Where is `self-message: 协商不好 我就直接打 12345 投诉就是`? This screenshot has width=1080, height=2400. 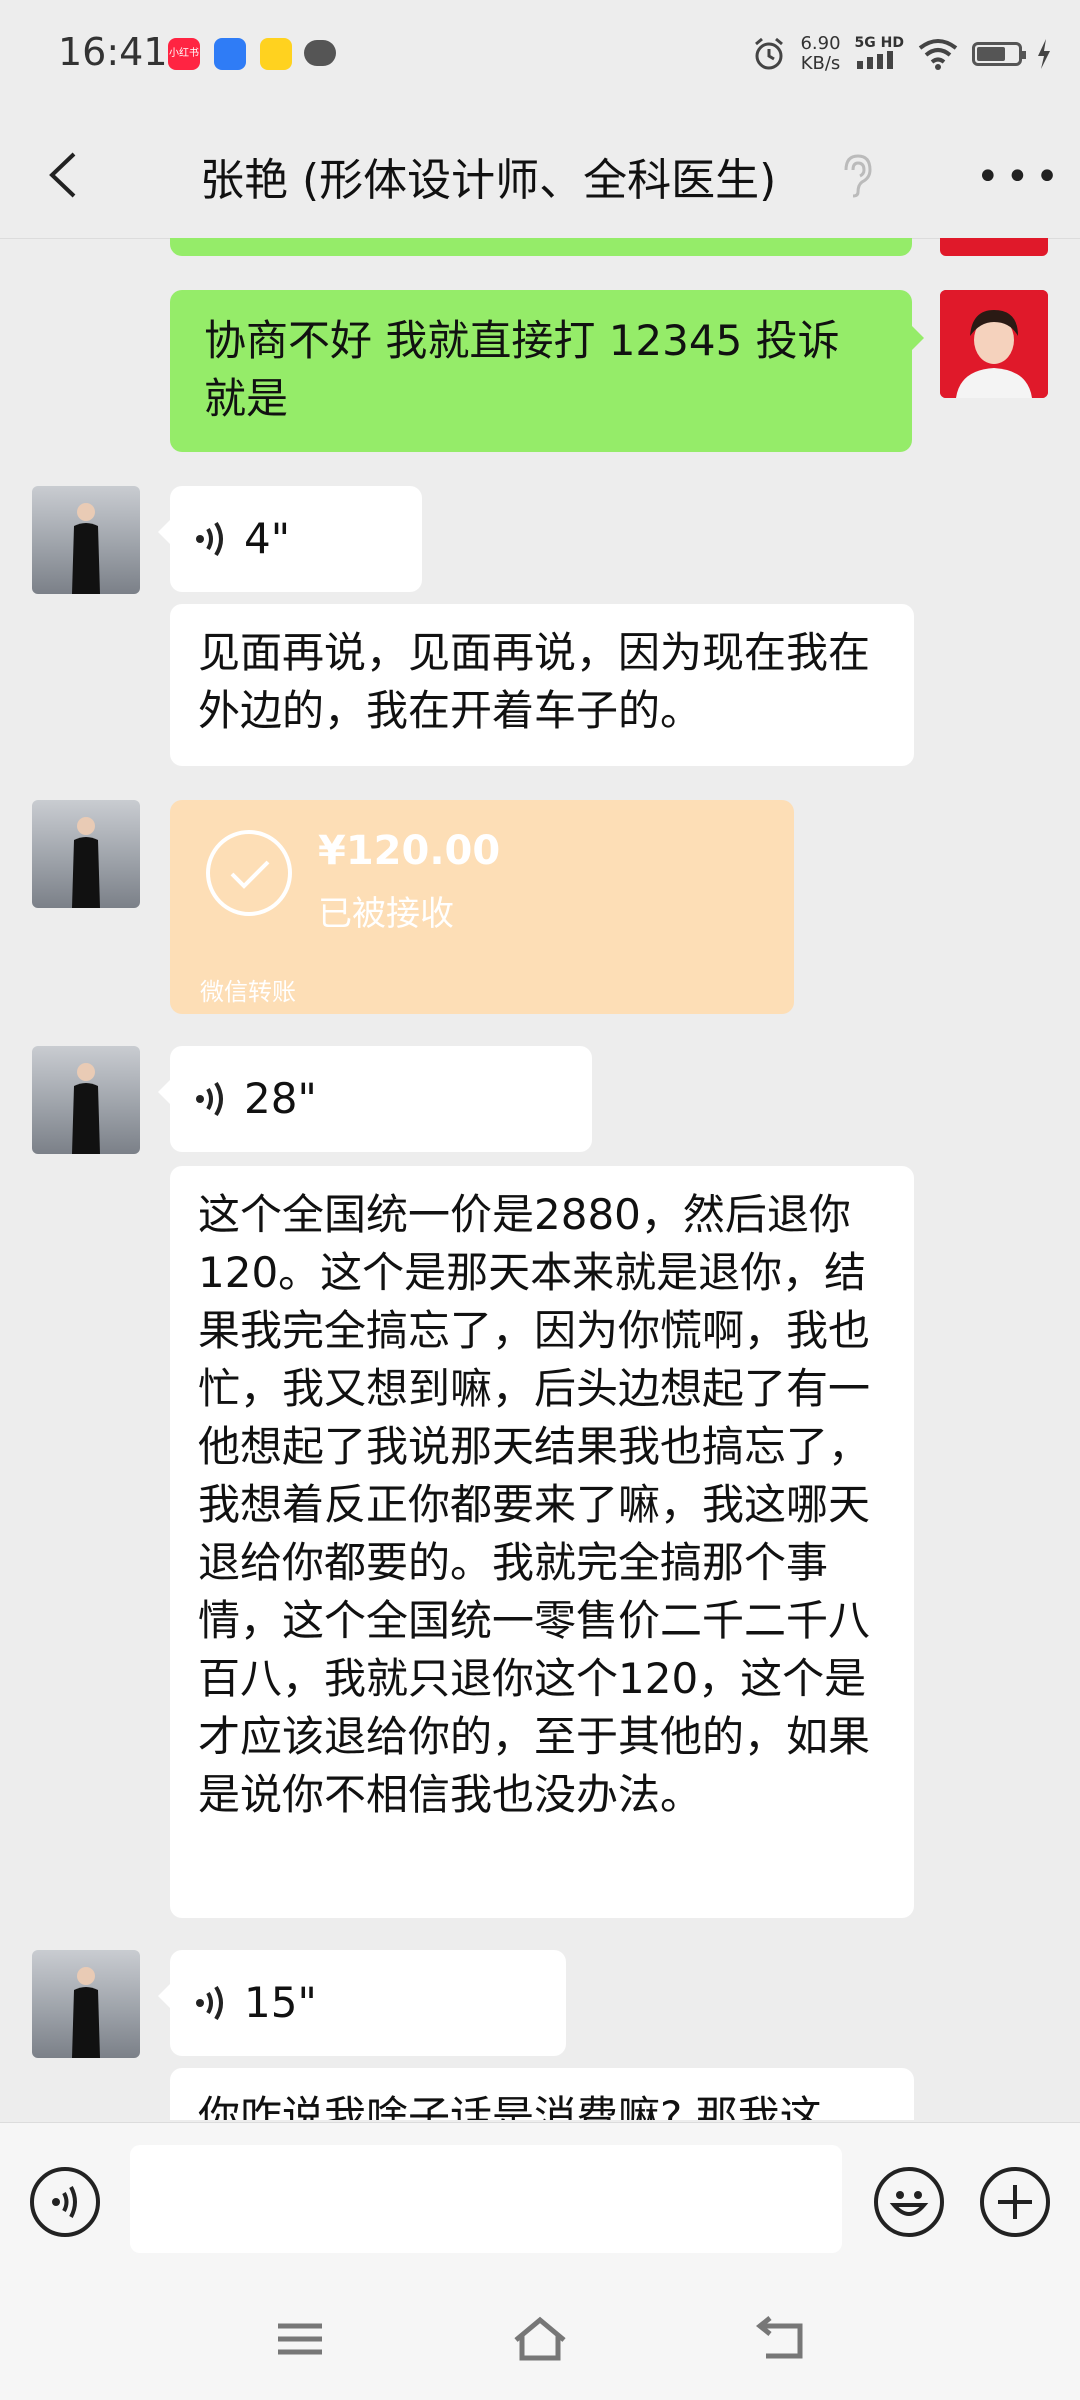 self-message: 协商不好 我就直接打 12345 投诉就是 is located at coordinates (547, 371).